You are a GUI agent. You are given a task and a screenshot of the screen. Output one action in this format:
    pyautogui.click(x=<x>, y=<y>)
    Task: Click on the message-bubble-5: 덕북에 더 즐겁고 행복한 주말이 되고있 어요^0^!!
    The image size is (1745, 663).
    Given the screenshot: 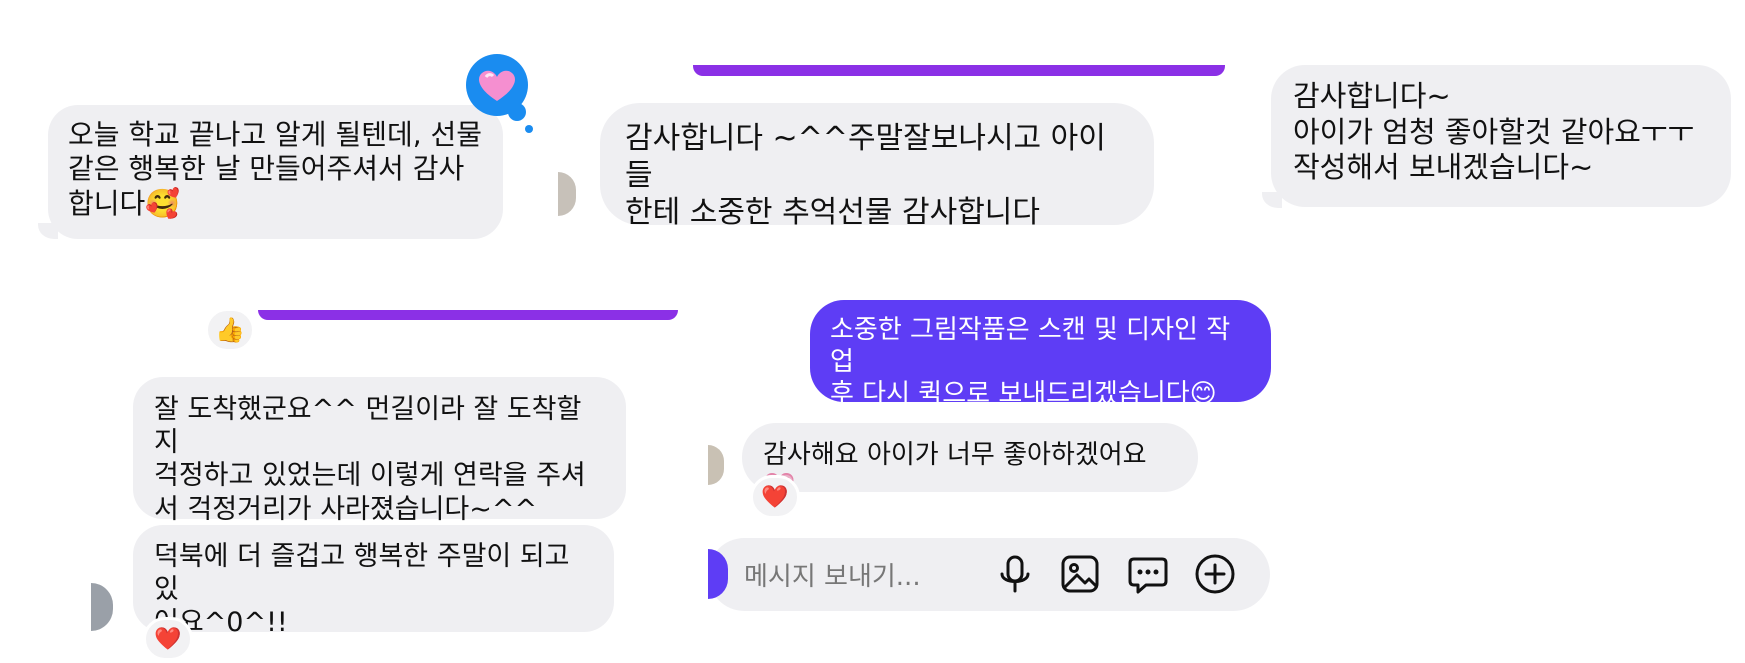 What is the action you would take?
    pyautogui.click(x=373, y=581)
    